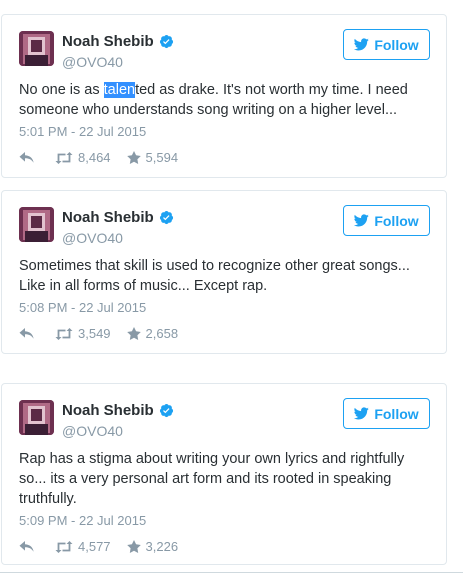 This screenshot has height=577, width=463. I want to click on like-count: 3,226, so click(162, 546).